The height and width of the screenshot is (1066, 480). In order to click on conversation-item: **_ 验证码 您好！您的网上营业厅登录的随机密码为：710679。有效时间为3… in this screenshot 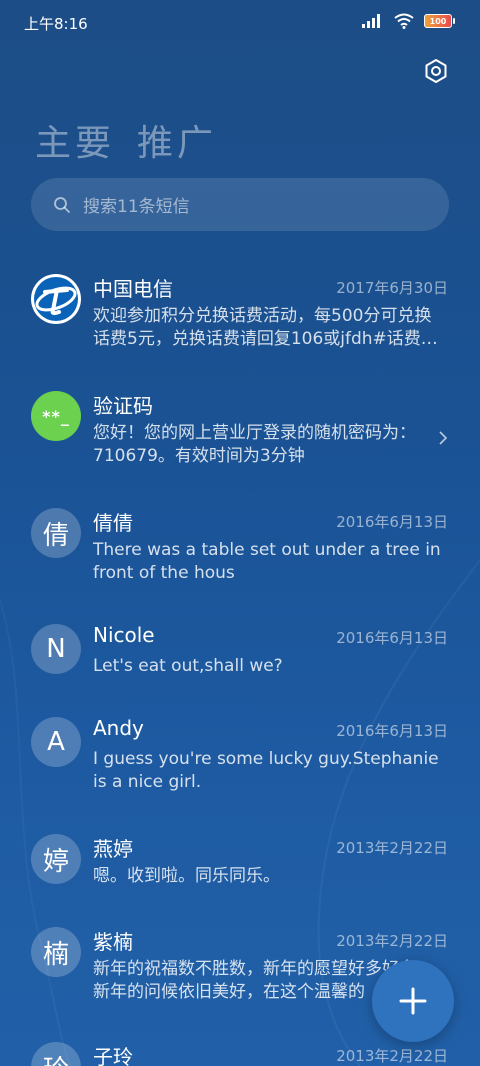, I will do `click(240, 446)`.